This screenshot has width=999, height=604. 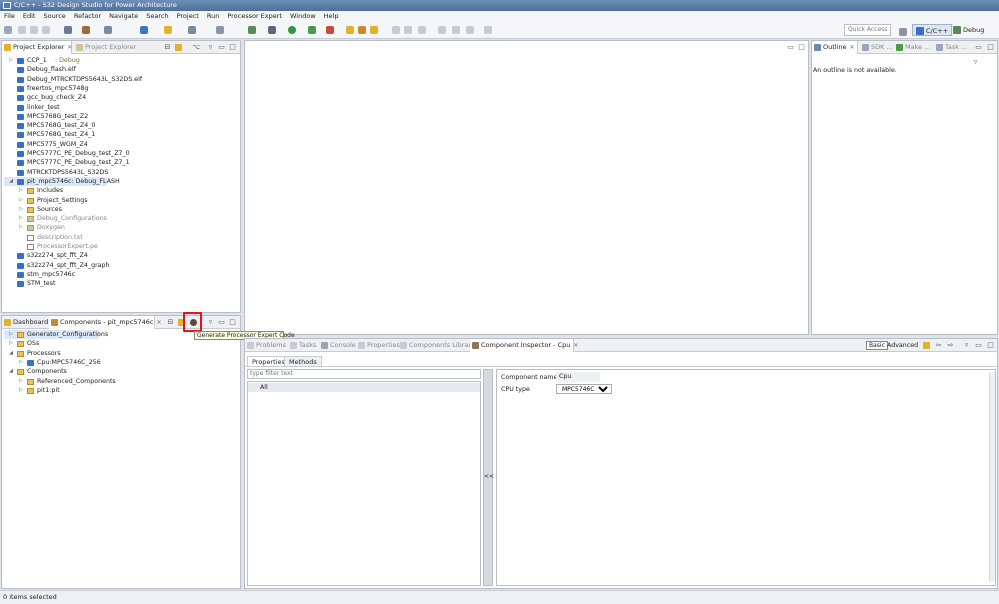 I want to click on editor-maximize-icon: □, so click(x=801, y=47).